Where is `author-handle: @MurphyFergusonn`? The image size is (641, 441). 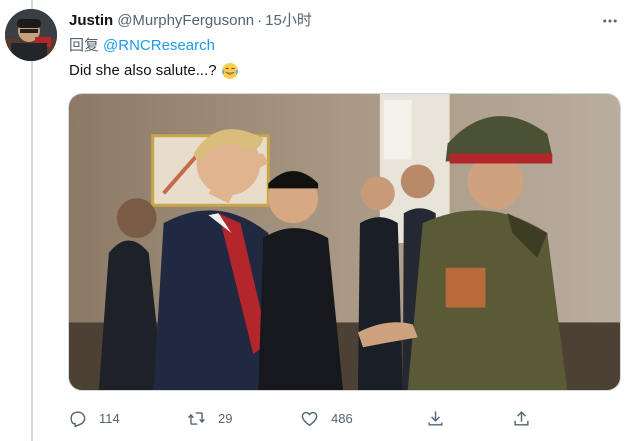
author-handle: @MurphyFergusonn is located at coordinates (185, 20).